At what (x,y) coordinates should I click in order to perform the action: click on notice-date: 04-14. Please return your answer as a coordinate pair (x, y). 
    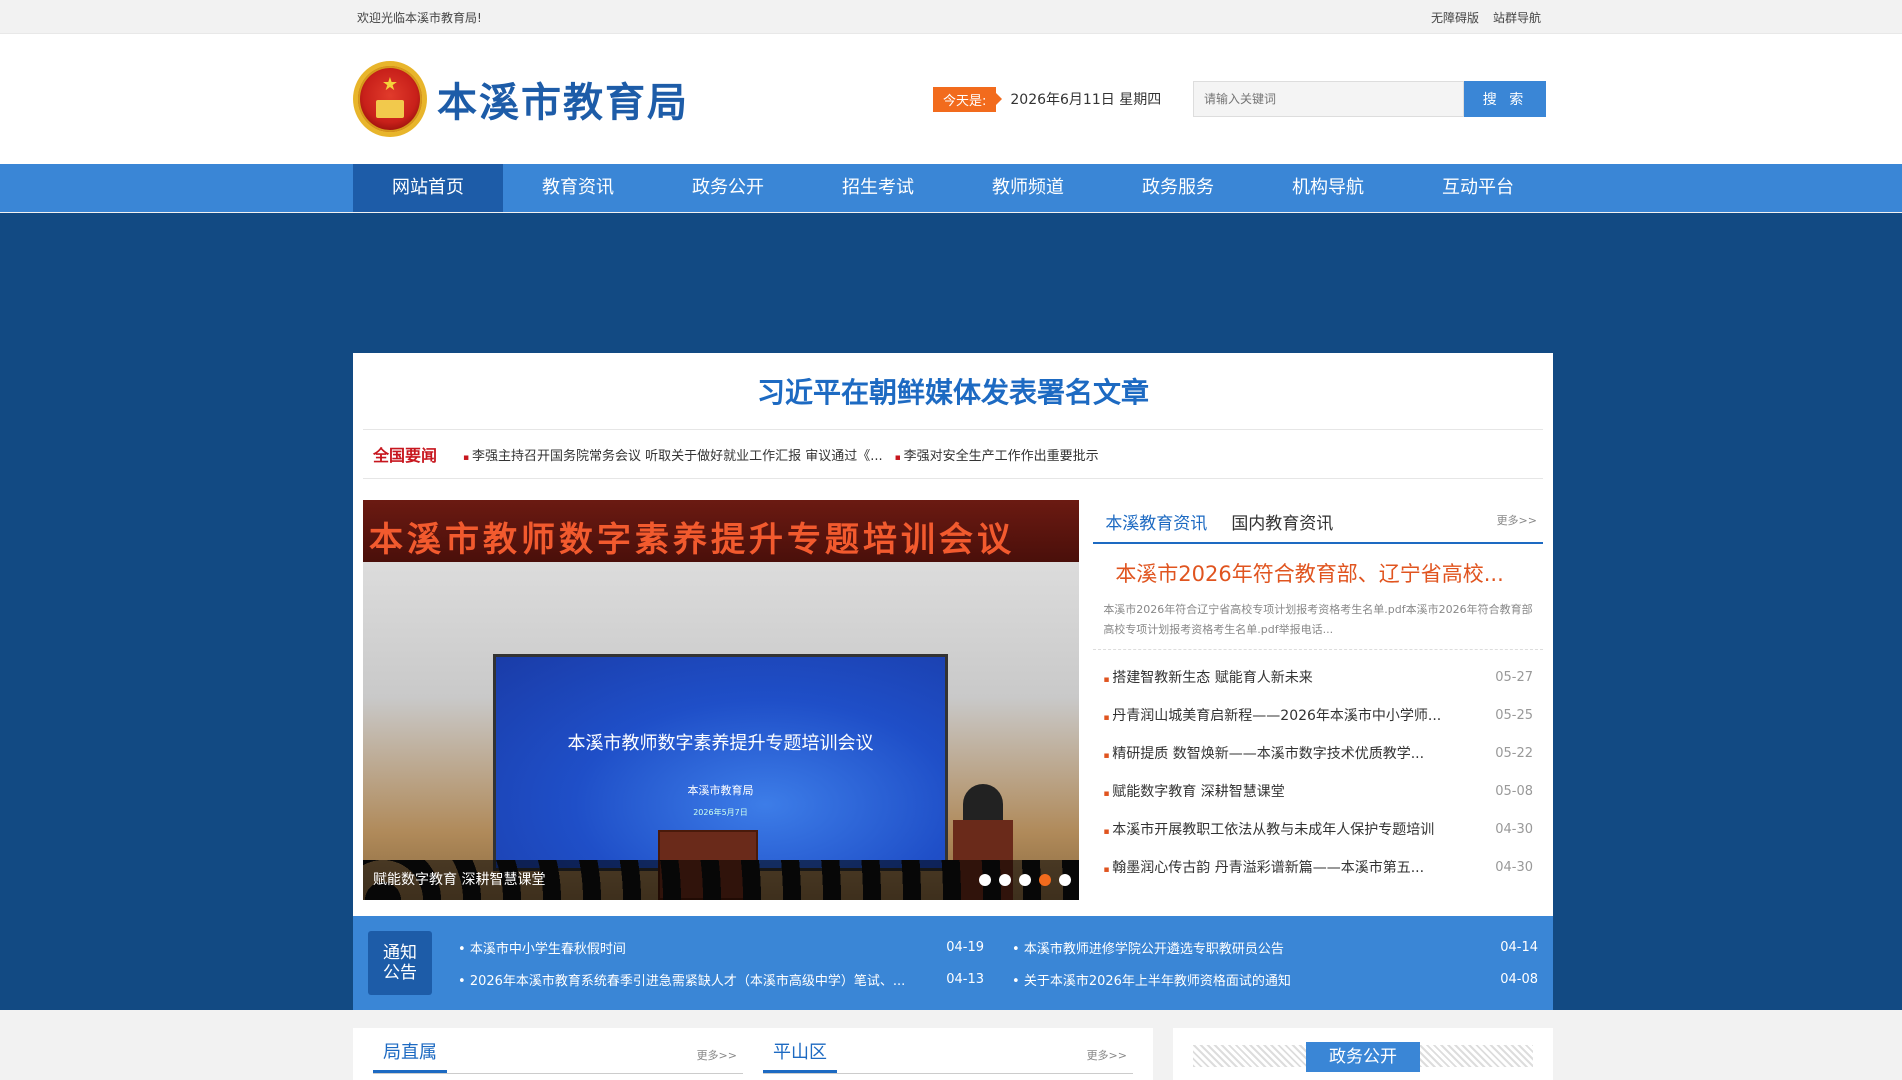
    Looking at the image, I should click on (1519, 947).